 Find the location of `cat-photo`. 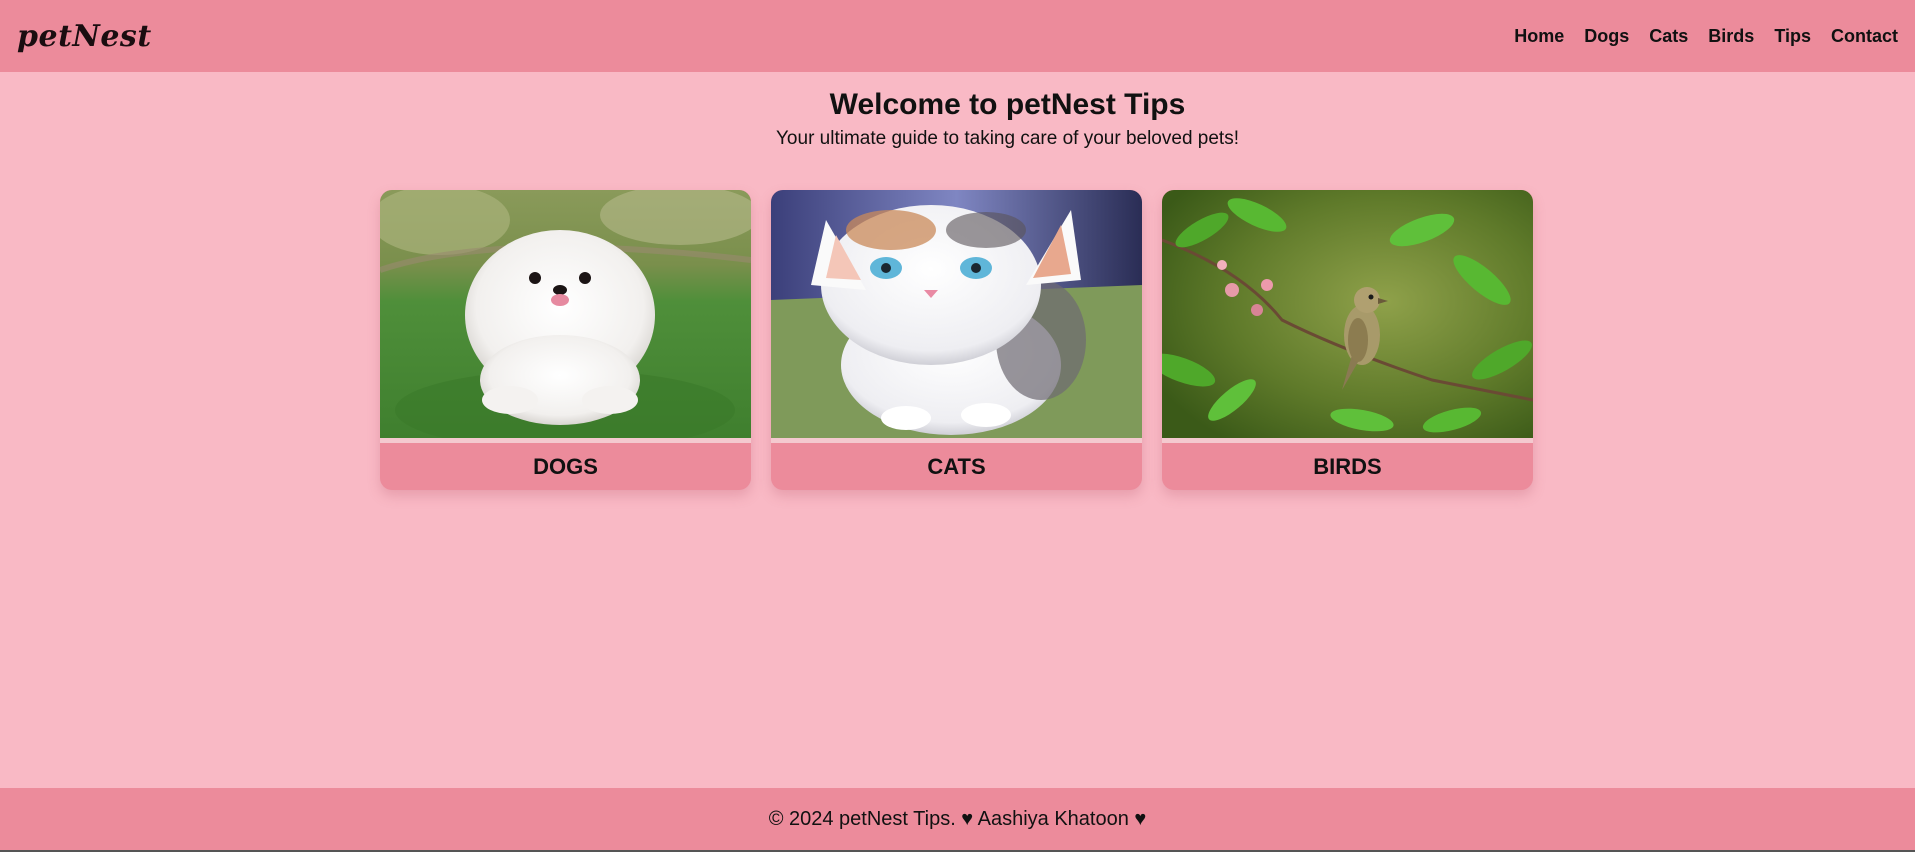

cat-photo is located at coordinates (956, 314).